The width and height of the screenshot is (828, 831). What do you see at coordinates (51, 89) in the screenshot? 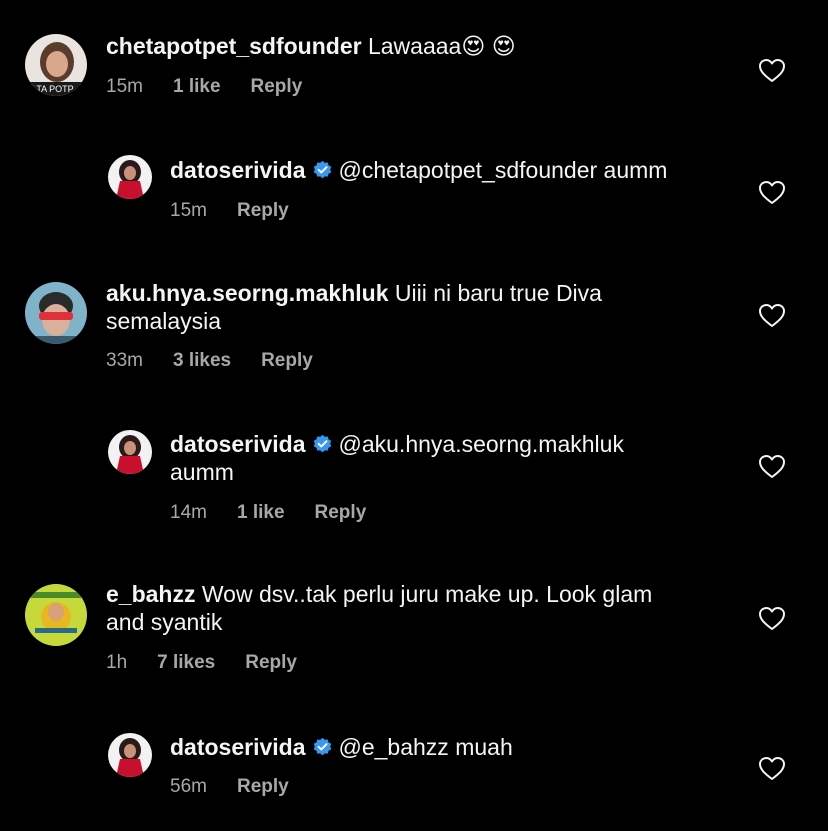
I see `svg-text: E TA POTP` at bounding box center [51, 89].